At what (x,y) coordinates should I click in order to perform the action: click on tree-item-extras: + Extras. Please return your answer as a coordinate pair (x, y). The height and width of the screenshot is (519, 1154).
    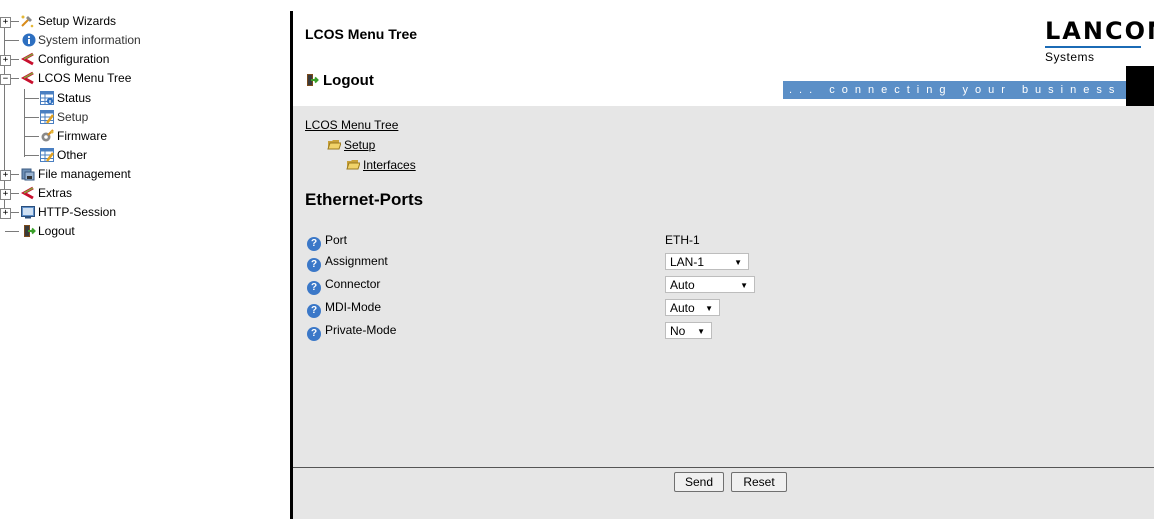
    Looking at the image, I should click on (100, 193).